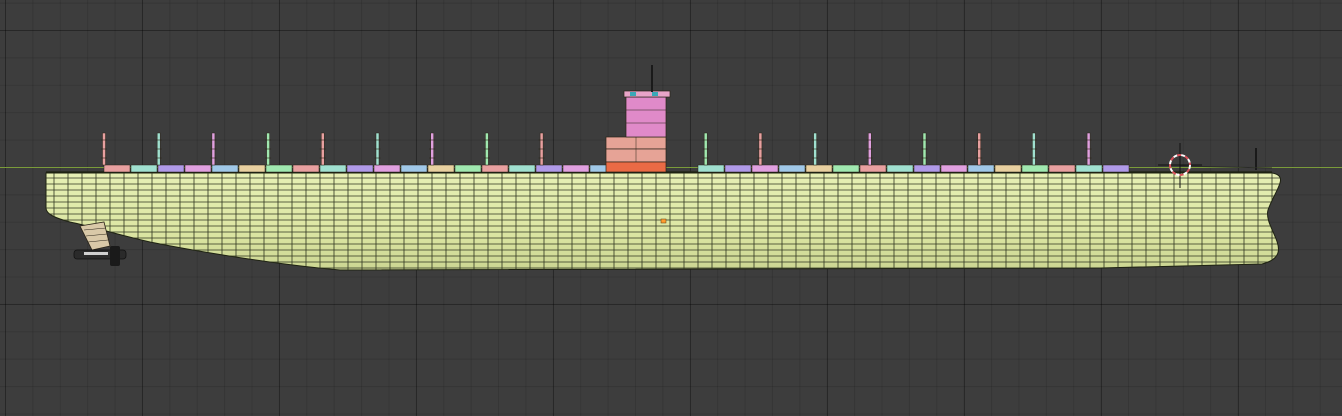 This screenshot has height=416, width=1342. Describe the element at coordinates (663, 221) in the screenshot. I see `object-origin-marker` at that location.